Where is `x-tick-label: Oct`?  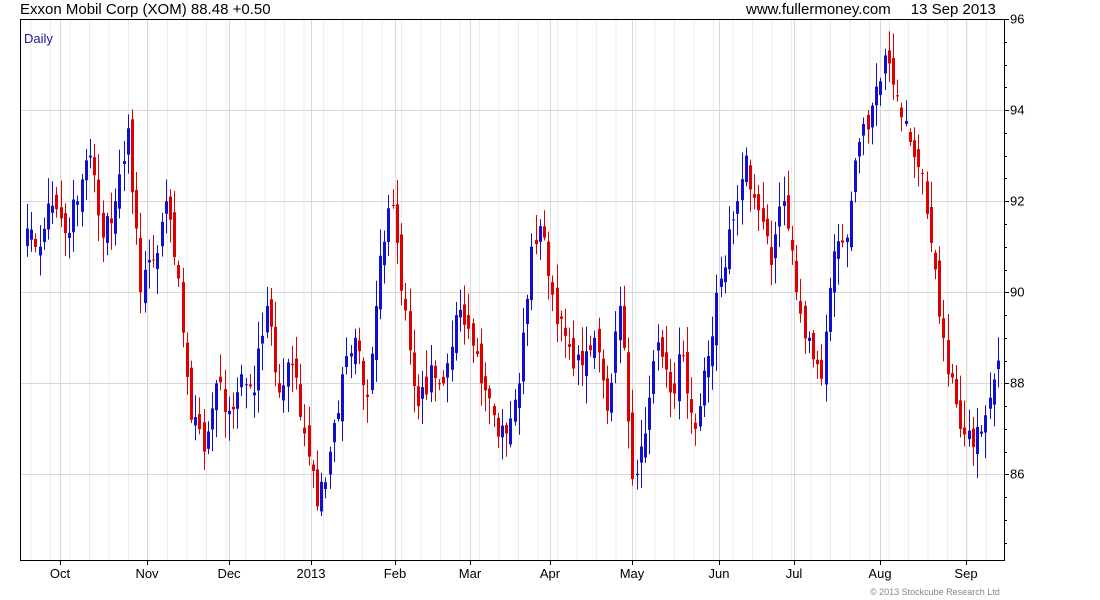 x-tick-label: Oct is located at coordinates (60, 573).